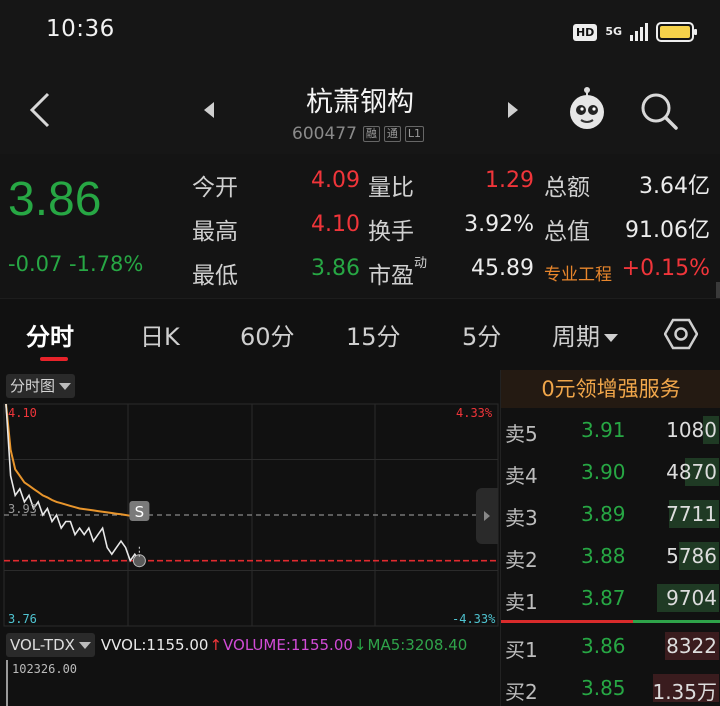 The image size is (720, 706). I want to click on high-label: 最高, so click(215, 232).